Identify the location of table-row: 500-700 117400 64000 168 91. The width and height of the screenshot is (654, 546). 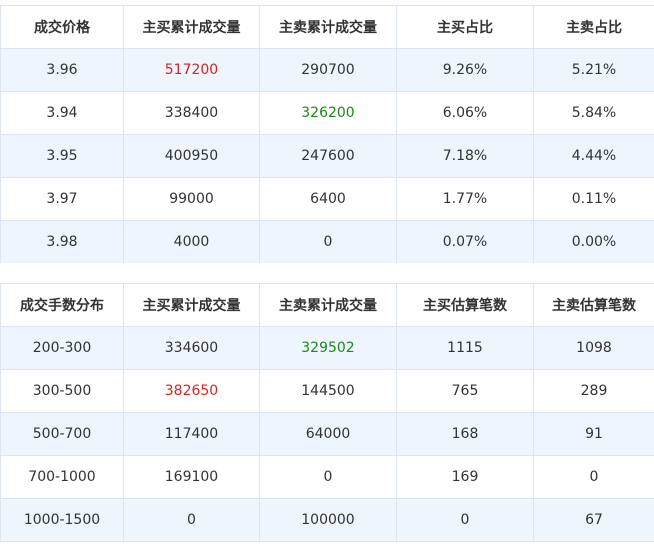
(327, 434).